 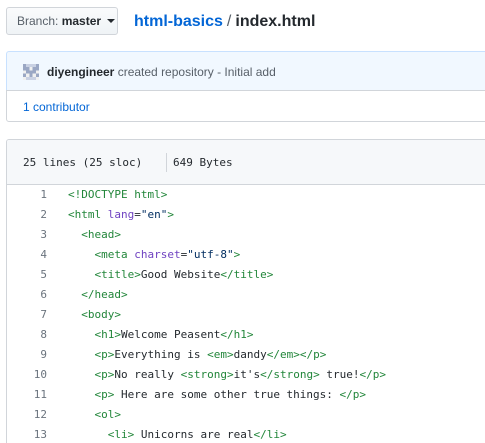 What do you see at coordinates (246, 162) in the screenshot?
I see `file-header: 25 lines (25 sloc) 649 Bytes` at bounding box center [246, 162].